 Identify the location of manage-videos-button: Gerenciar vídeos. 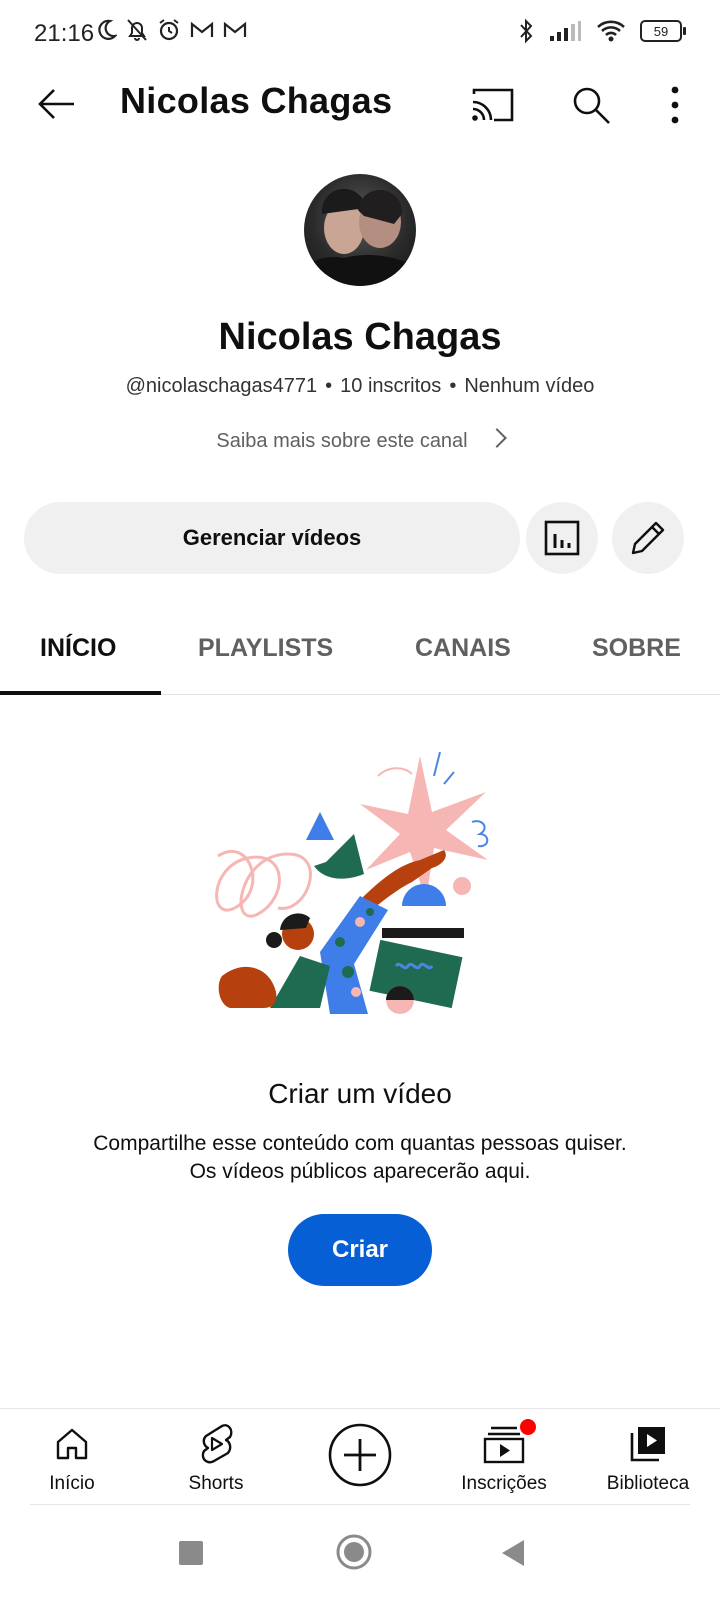
(272, 538).